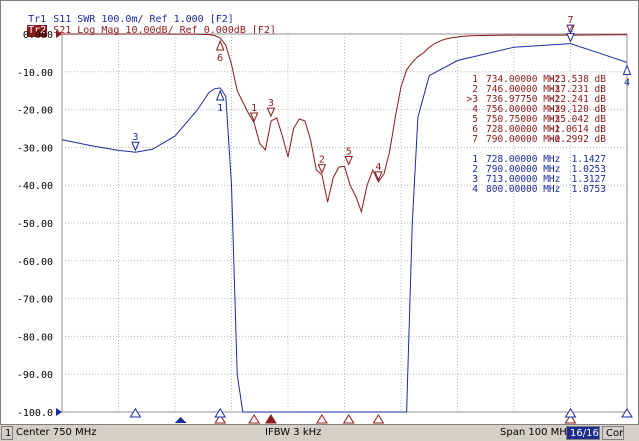 The image size is (639, 441). Describe the element at coordinates (632, 433) in the screenshot. I see `resize-grip-icon` at that location.